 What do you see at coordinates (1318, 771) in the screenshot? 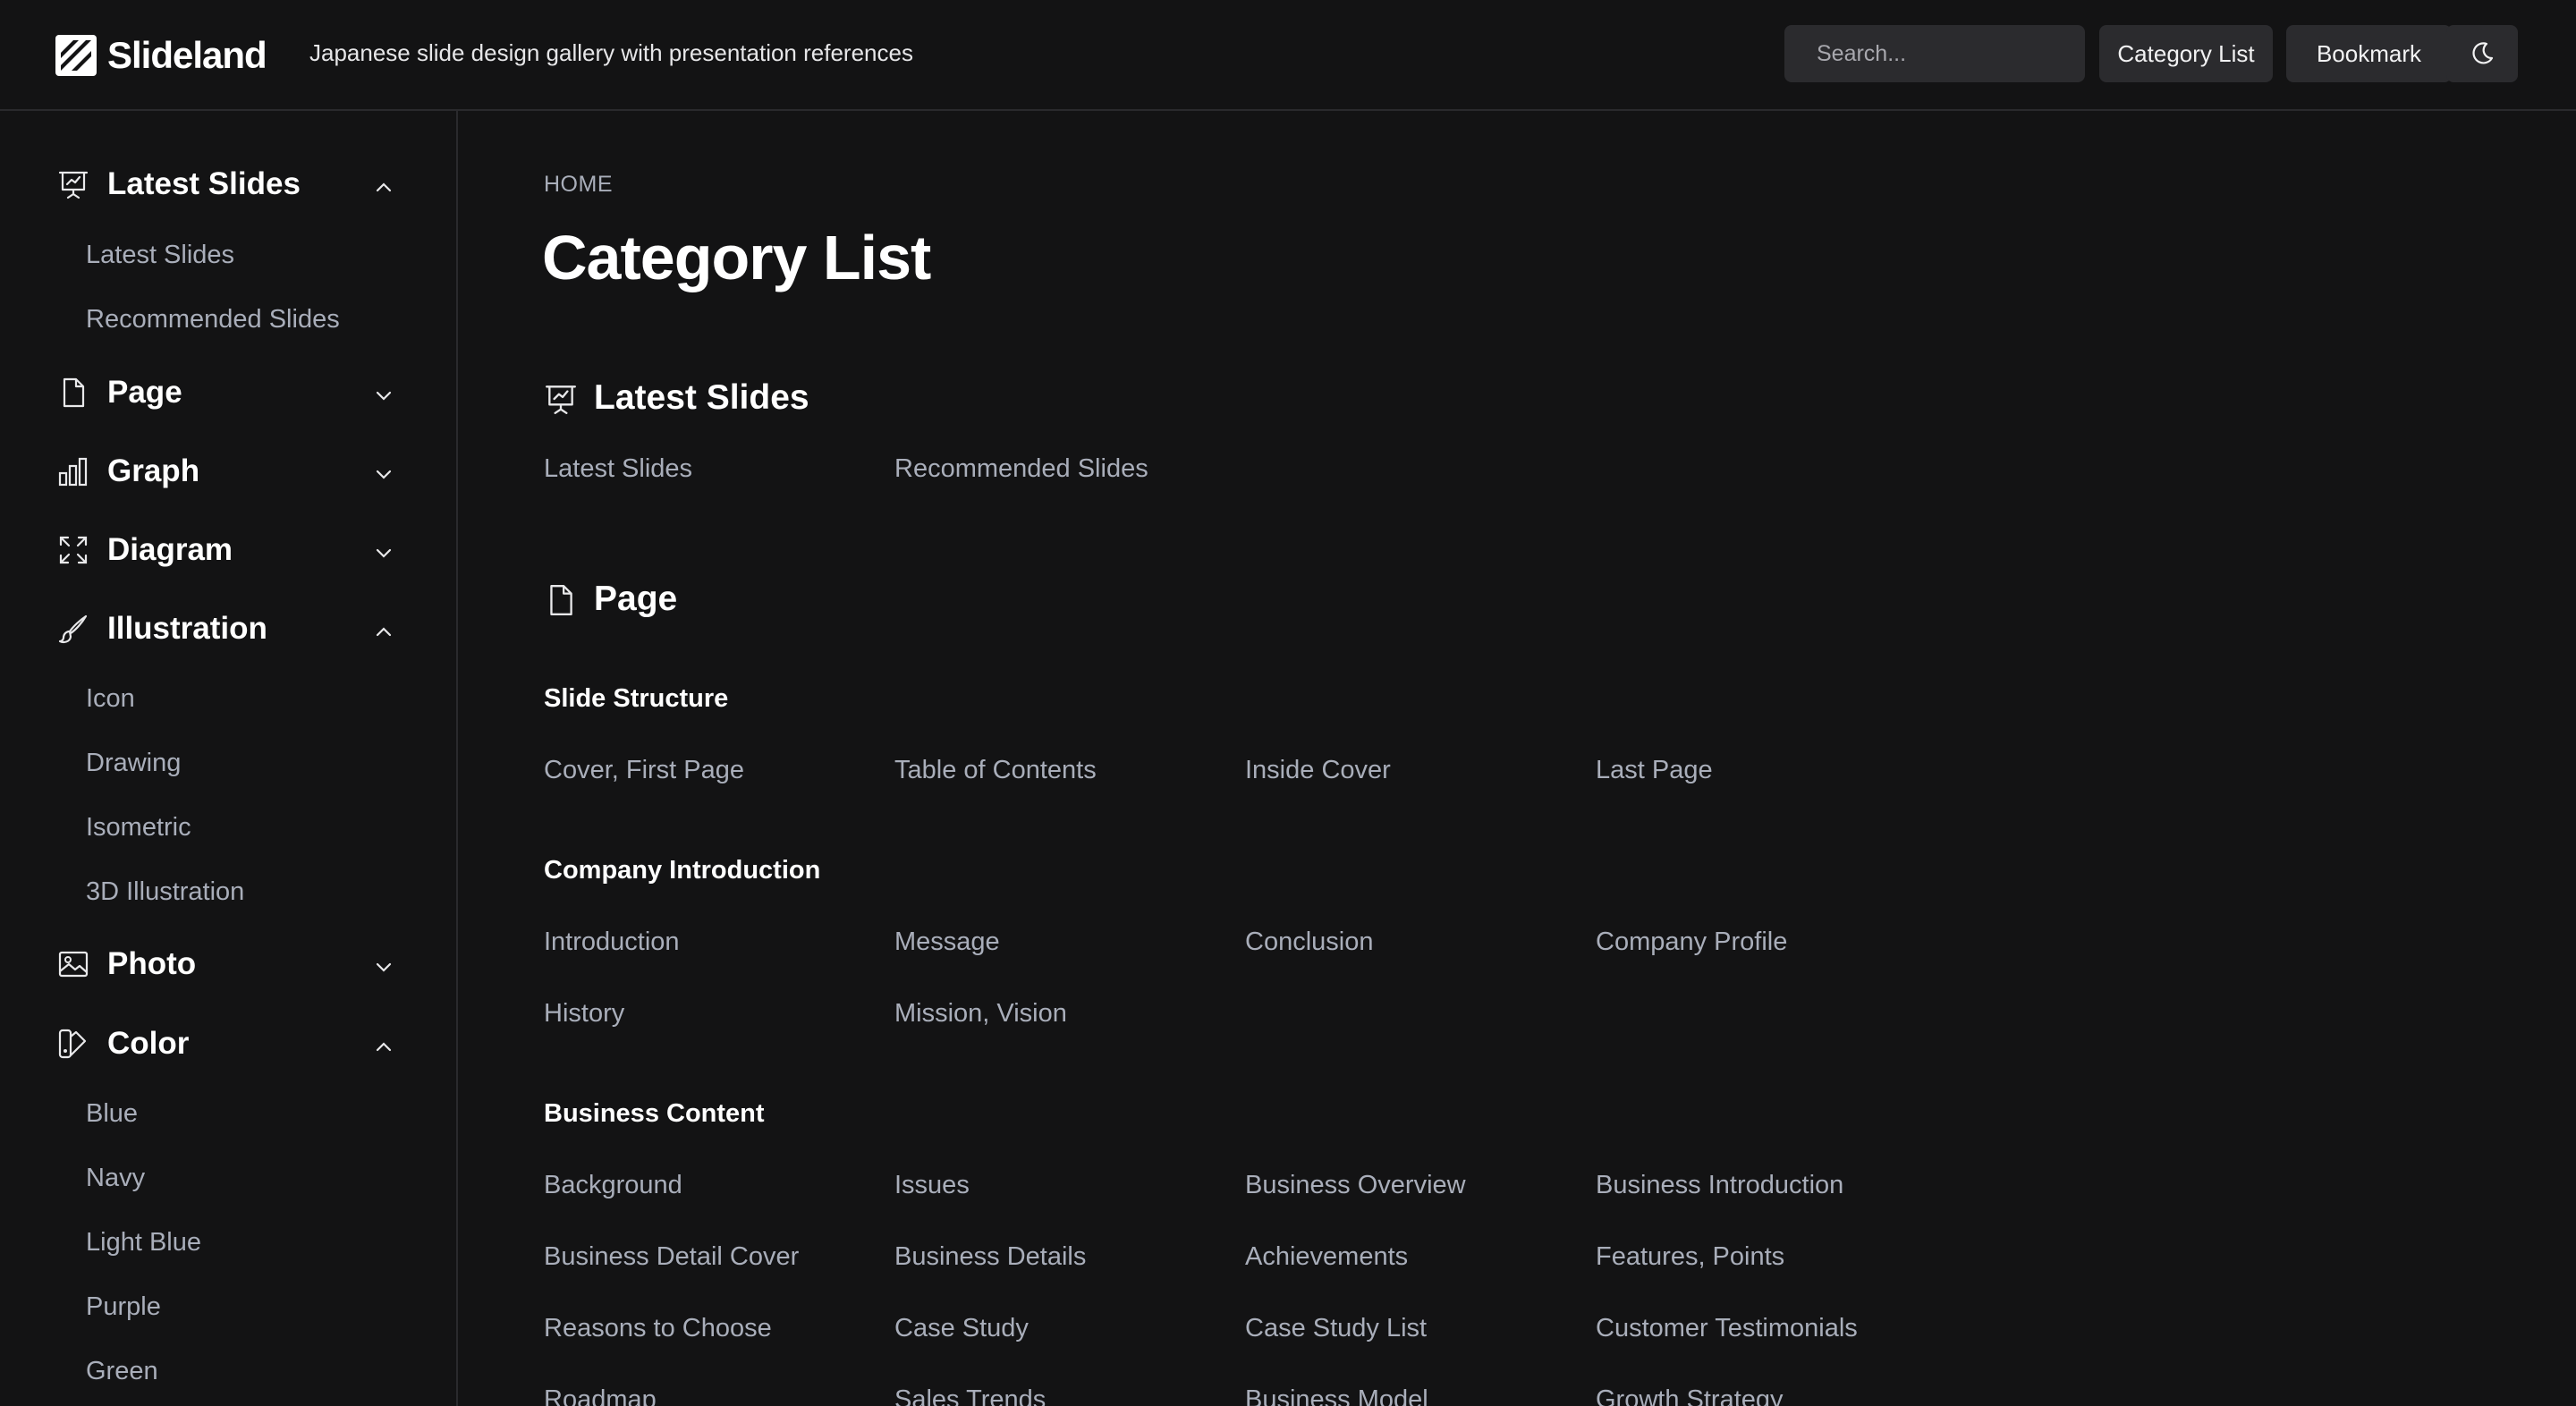
I see `category-link: Inside Cover` at bounding box center [1318, 771].